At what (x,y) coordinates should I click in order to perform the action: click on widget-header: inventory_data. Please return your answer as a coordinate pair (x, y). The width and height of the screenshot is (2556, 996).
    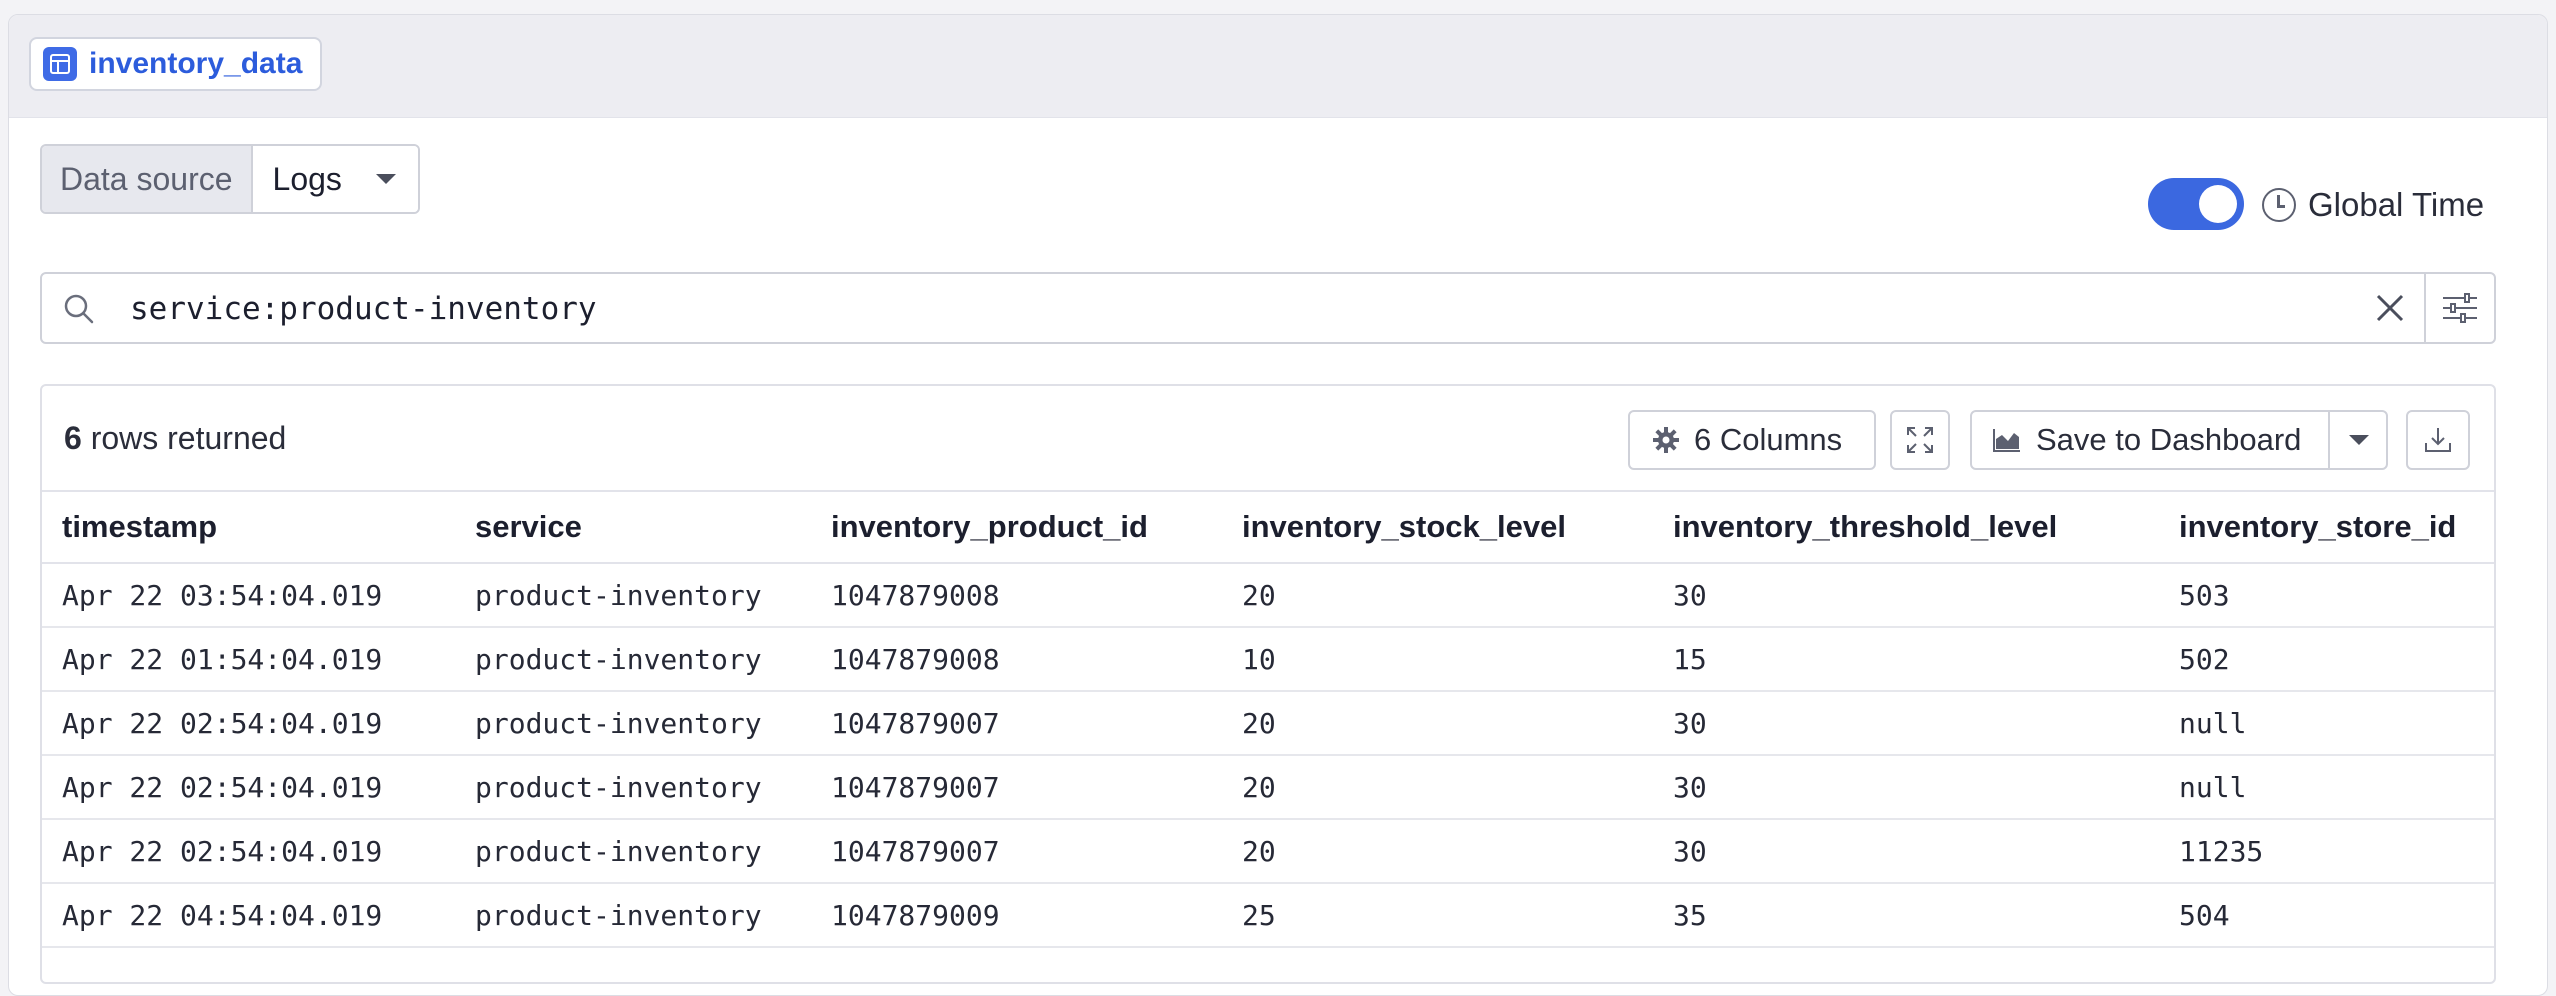
    Looking at the image, I should click on (1278, 66).